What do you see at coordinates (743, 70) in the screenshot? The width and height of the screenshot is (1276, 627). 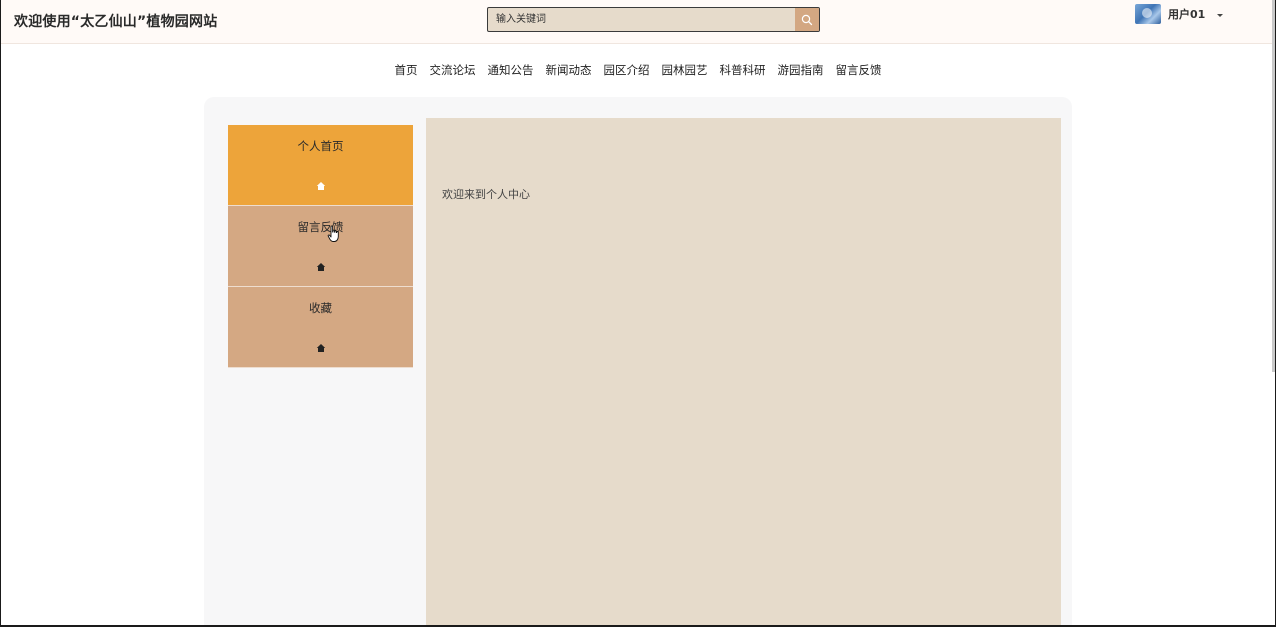 I see `nav-item-science: 科普科研` at bounding box center [743, 70].